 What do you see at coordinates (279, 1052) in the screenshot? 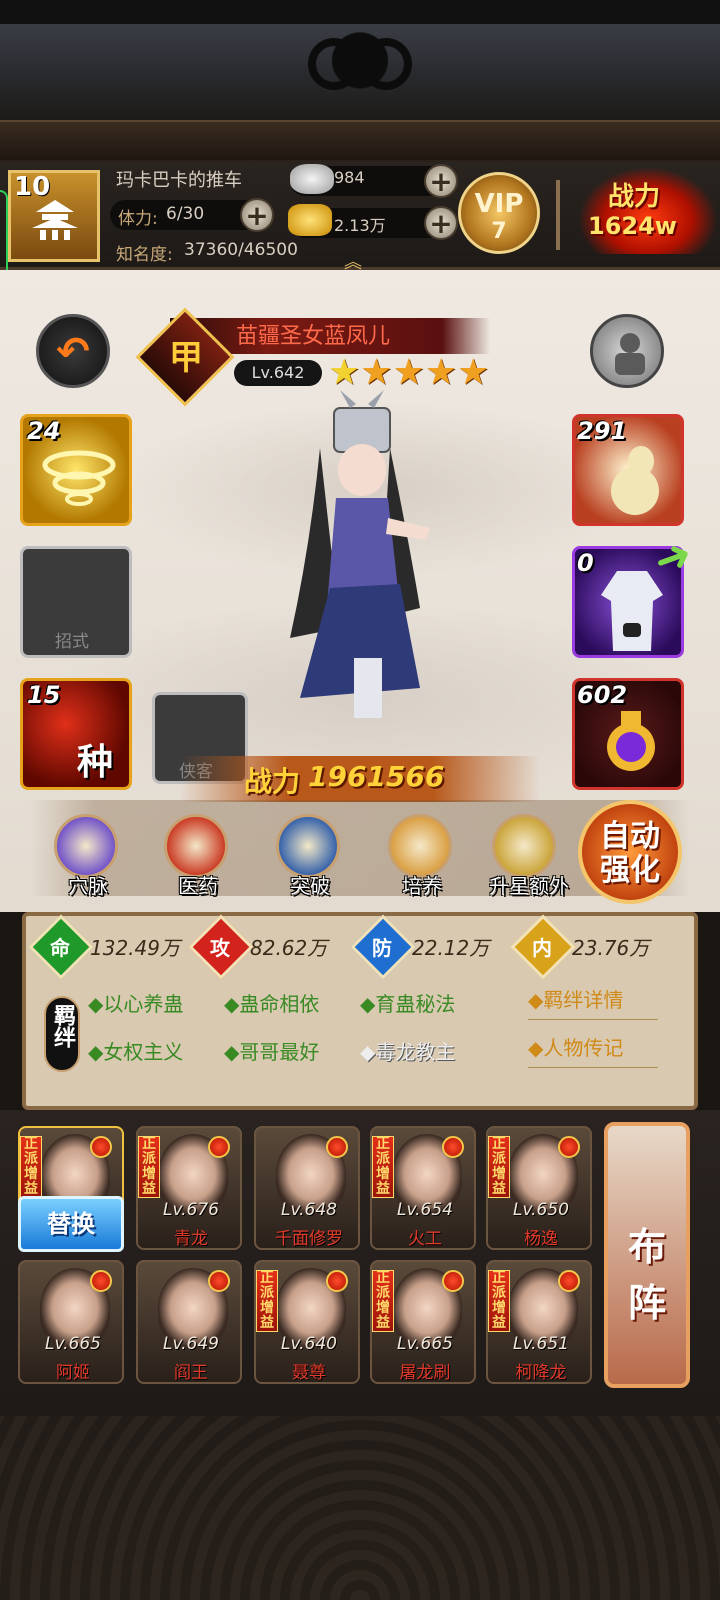
I see `bond-label: 哥哥最好` at bounding box center [279, 1052].